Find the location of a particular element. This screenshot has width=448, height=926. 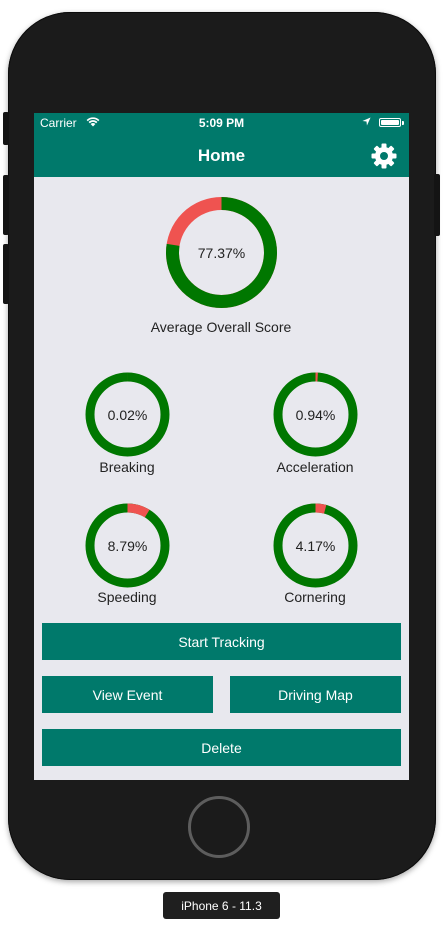

overall-score-ring: 77.37% is located at coordinates (221, 252).